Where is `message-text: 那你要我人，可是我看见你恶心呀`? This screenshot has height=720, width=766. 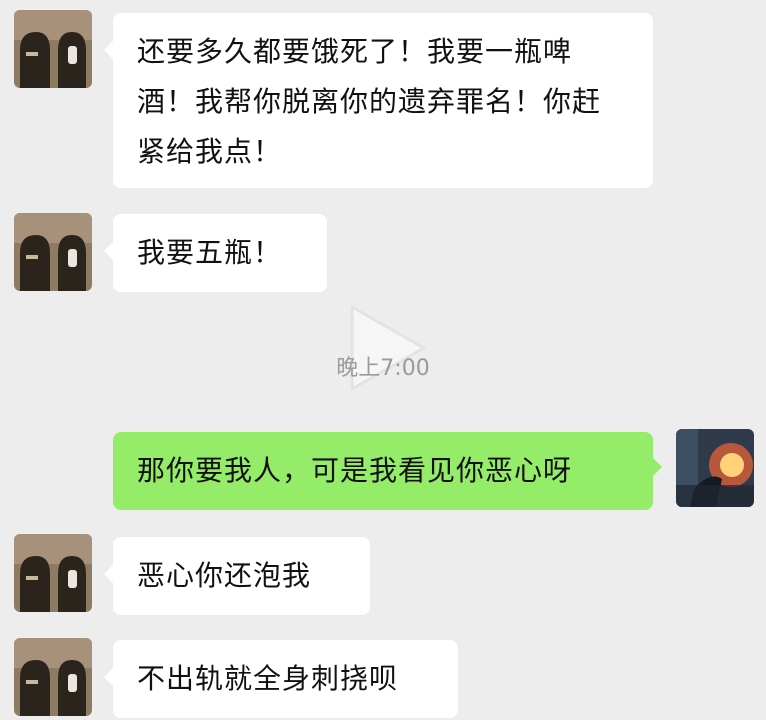
message-text: 那你要我人，可是我看见你恶心呀 is located at coordinates (355, 470).